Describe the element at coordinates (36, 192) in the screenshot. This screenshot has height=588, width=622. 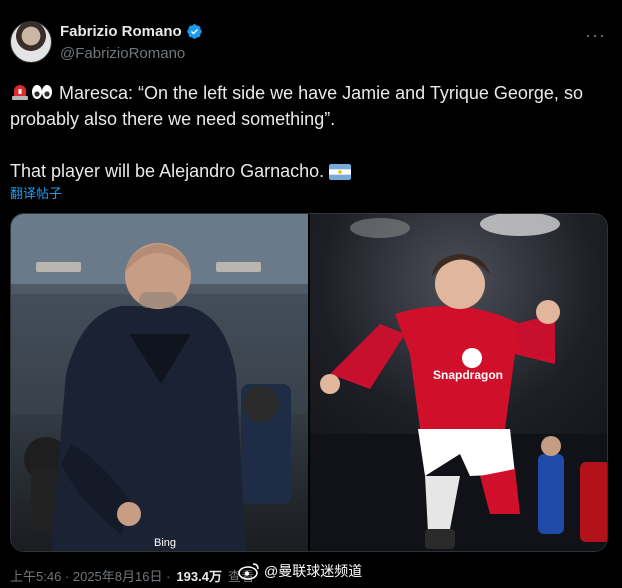
I see `translate-post-link: 翻译帖子` at that location.